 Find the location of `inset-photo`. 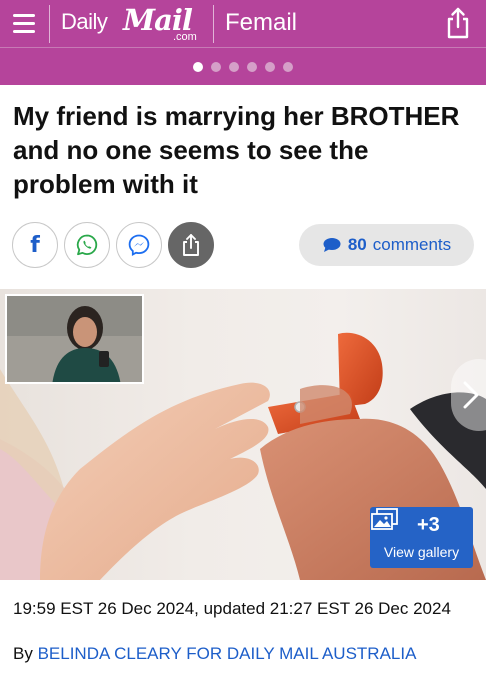

inset-photo is located at coordinates (74, 339).